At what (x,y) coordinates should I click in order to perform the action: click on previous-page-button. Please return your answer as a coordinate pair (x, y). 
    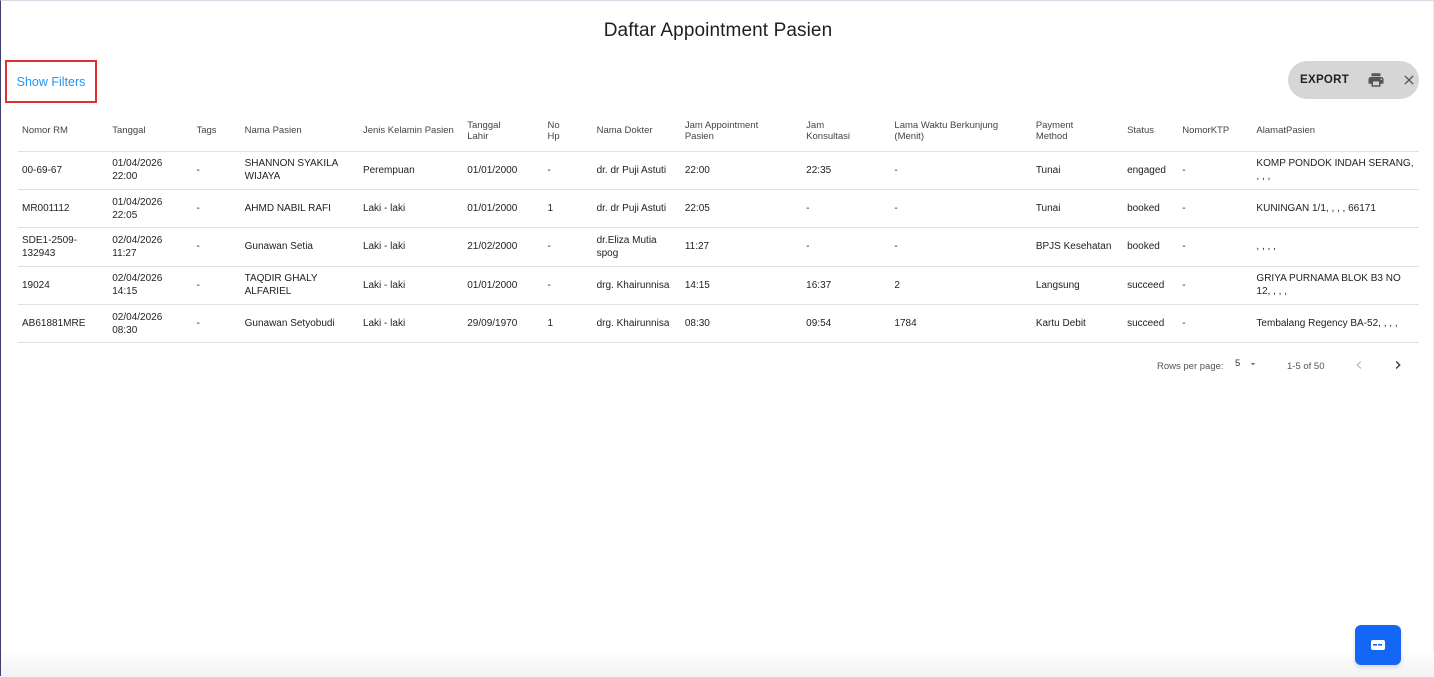
    Looking at the image, I should click on (1359, 366).